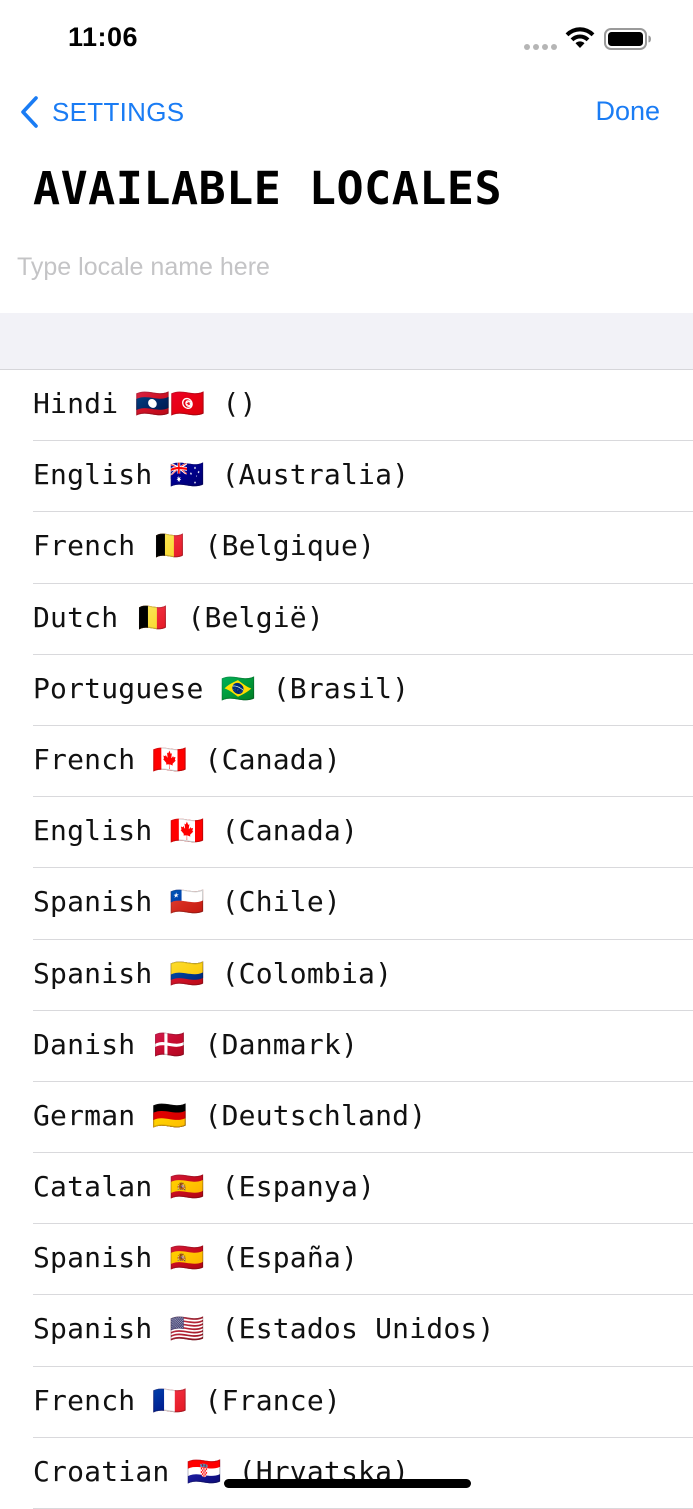 The width and height of the screenshot is (693, 1509). What do you see at coordinates (342, 267) in the screenshot?
I see `search-input` at bounding box center [342, 267].